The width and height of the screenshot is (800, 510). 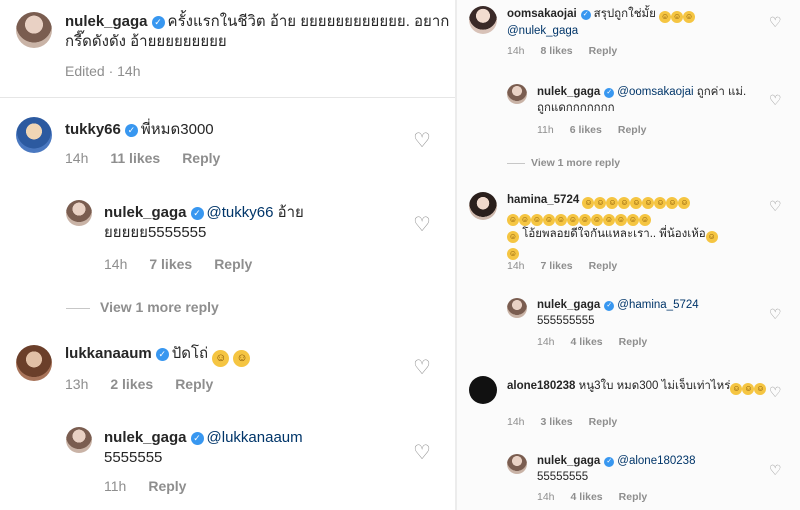 What do you see at coordinates (586, 130) in the screenshot?
I see `likes-count: 6 likes` at bounding box center [586, 130].